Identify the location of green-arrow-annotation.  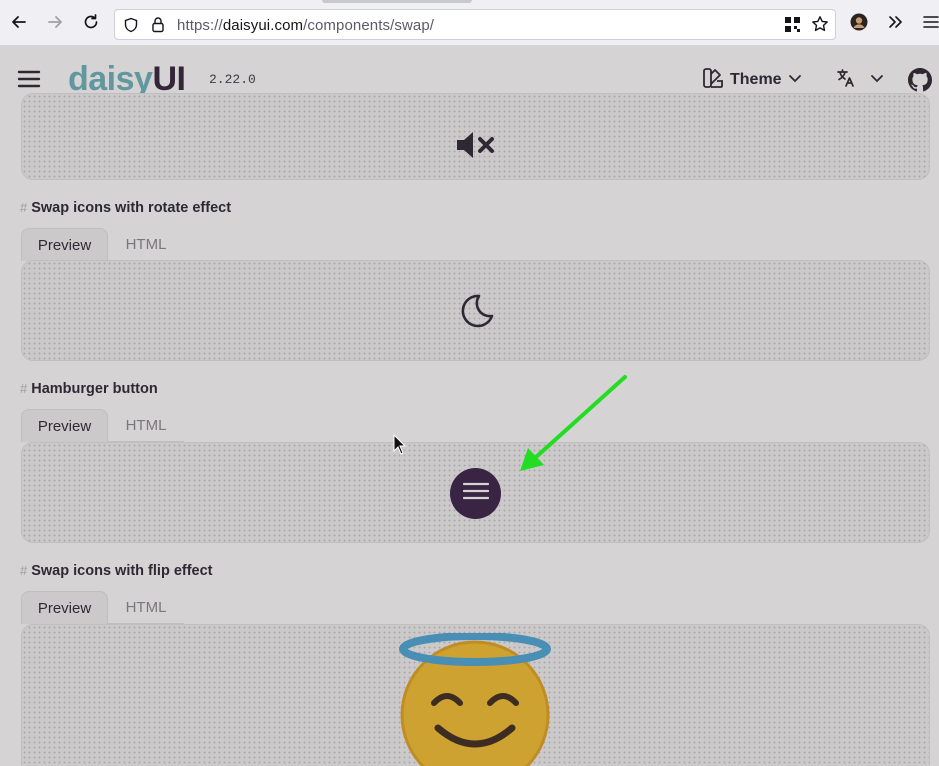
(573, 423).